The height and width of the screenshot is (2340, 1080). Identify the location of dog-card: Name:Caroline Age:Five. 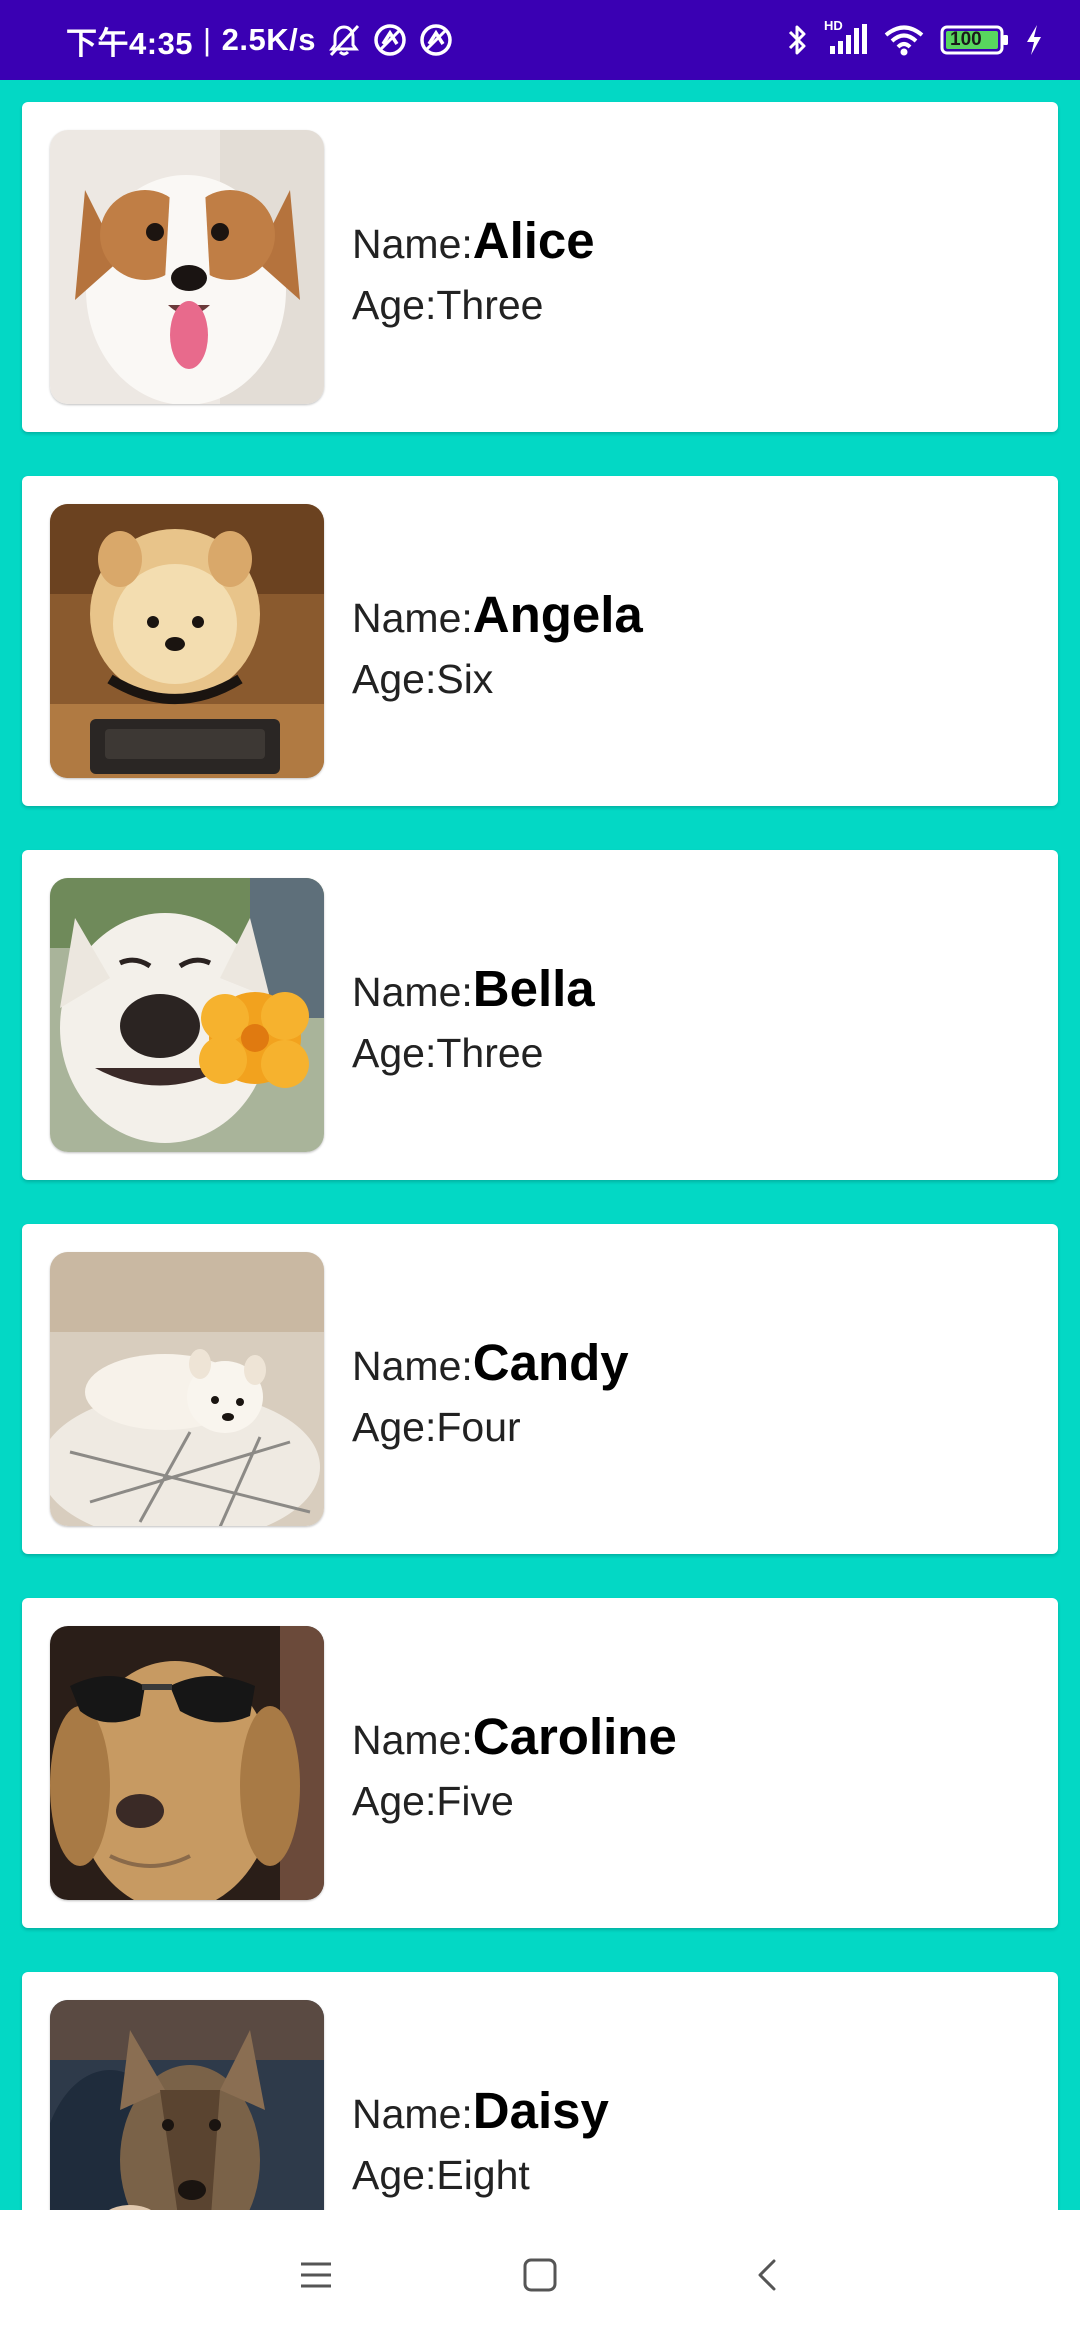
(540, 1763).